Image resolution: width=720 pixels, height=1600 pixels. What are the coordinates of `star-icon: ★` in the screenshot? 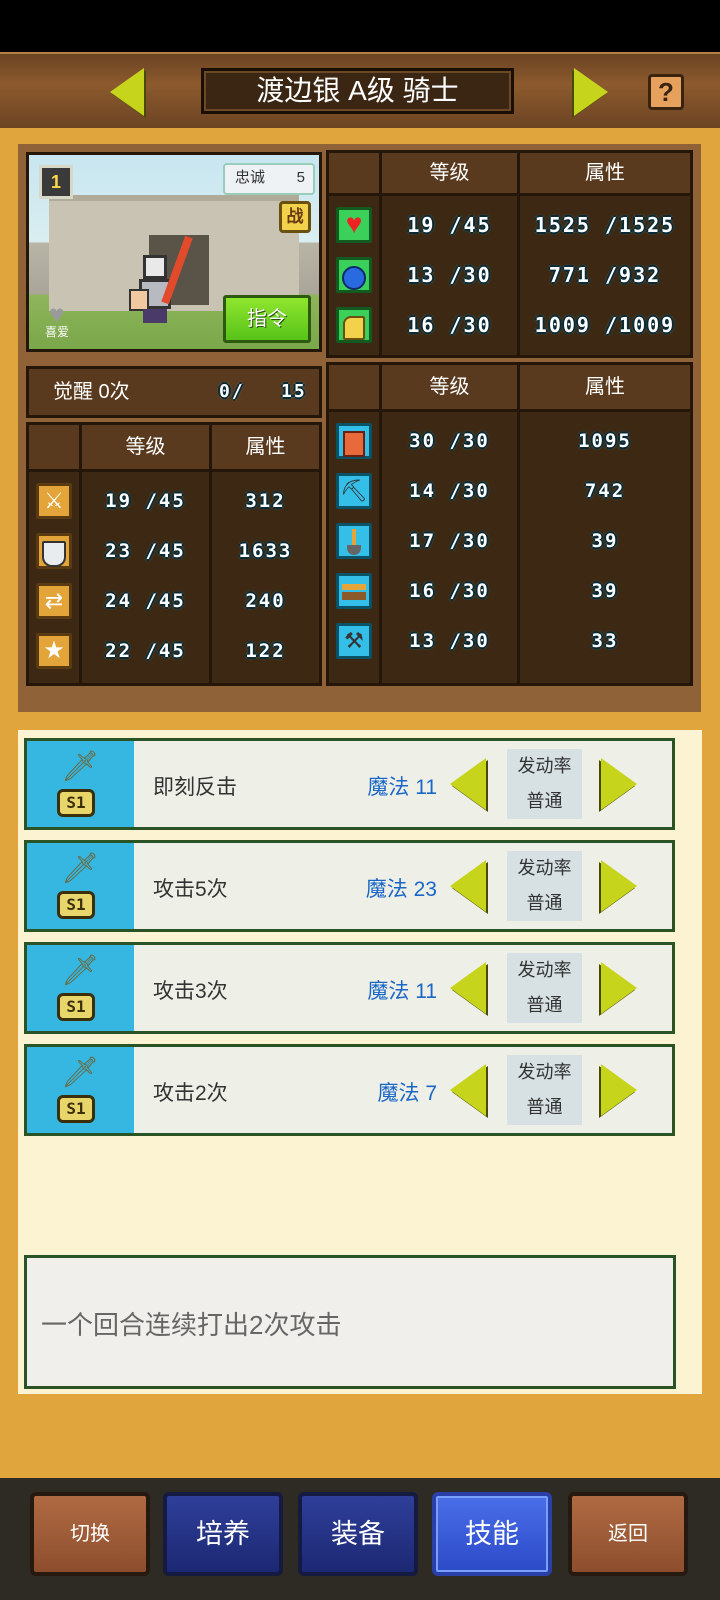 It's located at (54, 651).